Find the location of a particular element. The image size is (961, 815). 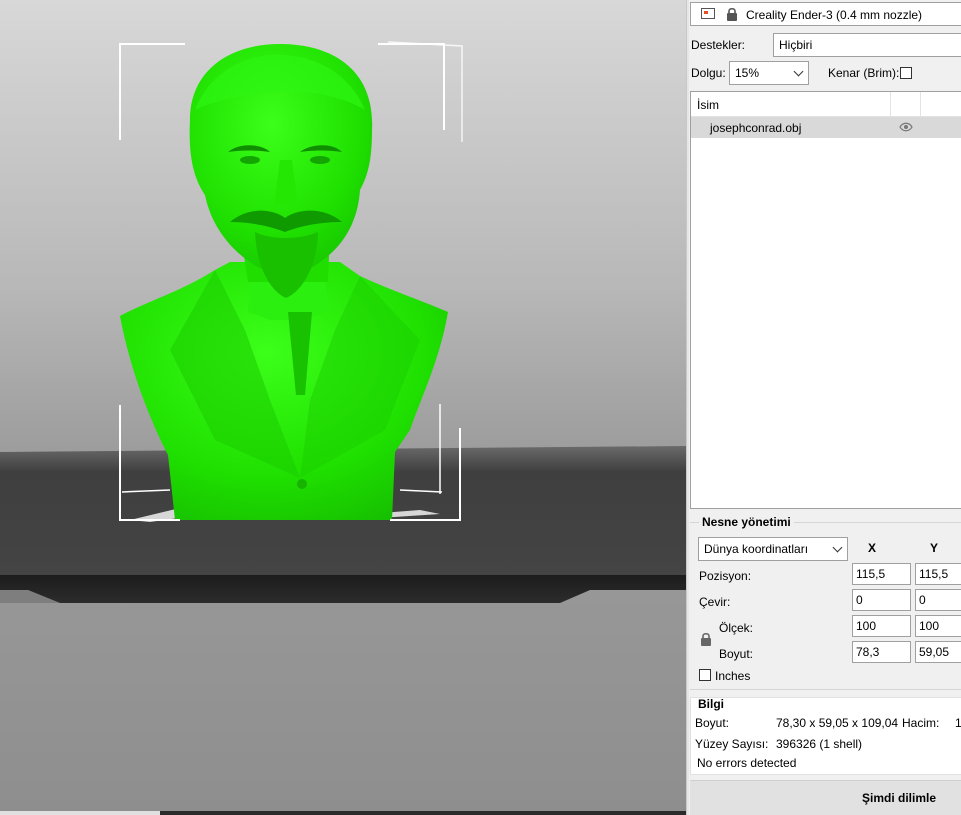

position-y-input: 115,5 is located at coordinates (938, 574).